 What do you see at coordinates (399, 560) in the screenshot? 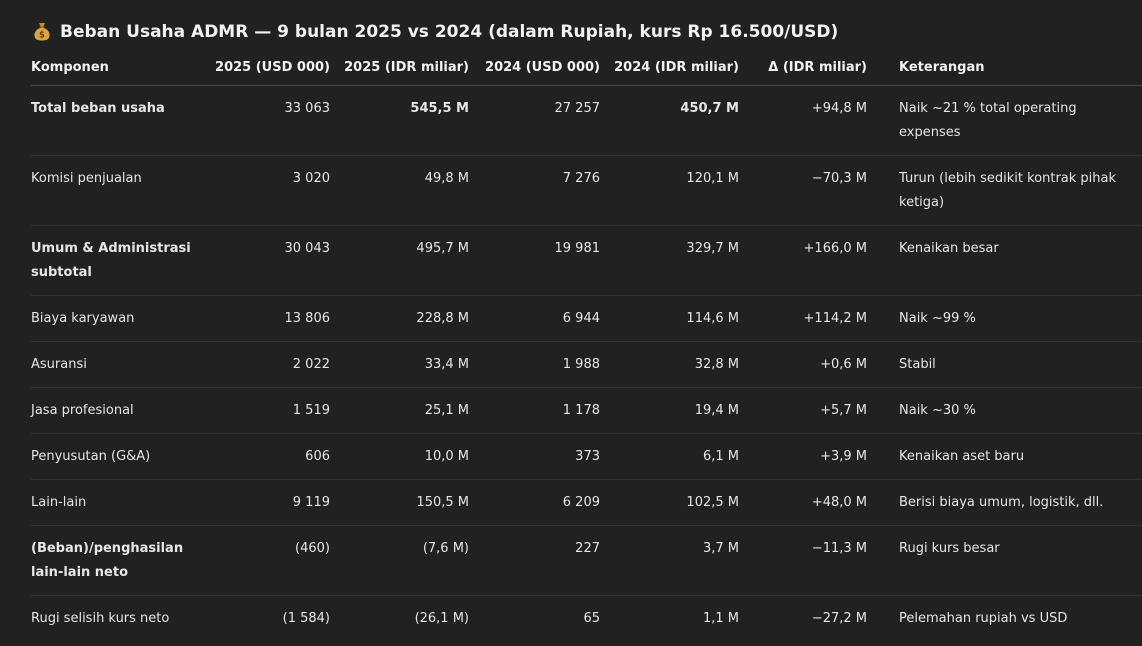
I see `cell-idr-2025: (7,6 M)` at bounding box center [399, 560].